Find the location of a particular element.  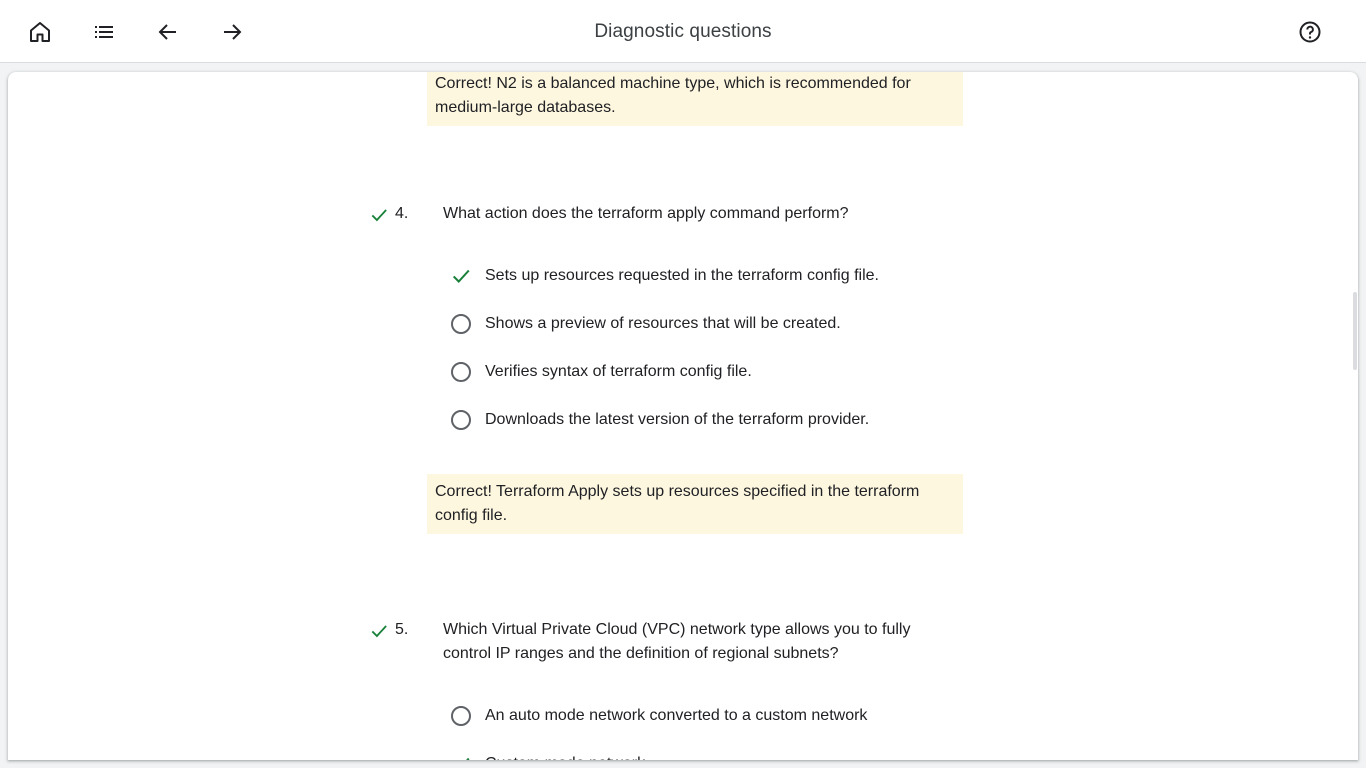

scrollbar-thumb is located at coordinates (1355, 331).